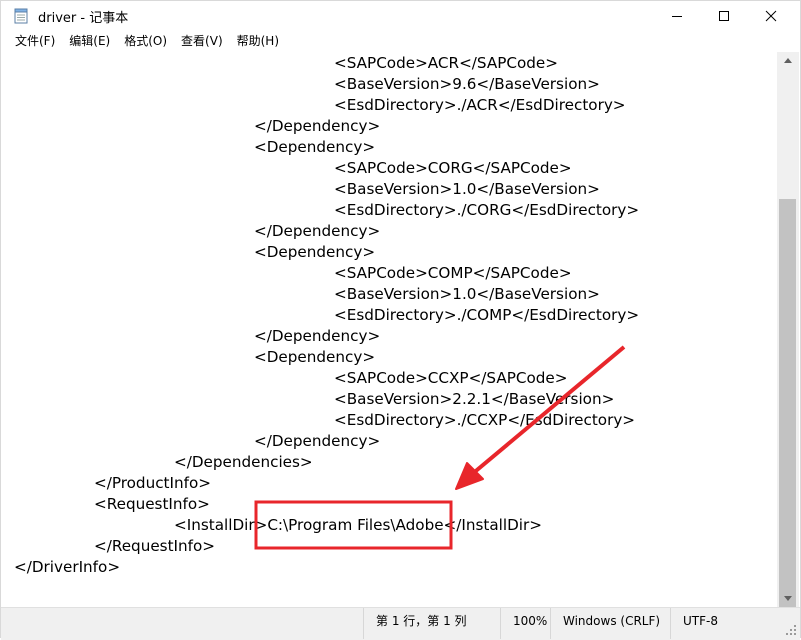 The width and height of the screenshot is (801, 640). What do you see at coordinates (152, 483) in the screenshot?
I see `text-line: </ProductInfo>` at bounding box center [152, 483].